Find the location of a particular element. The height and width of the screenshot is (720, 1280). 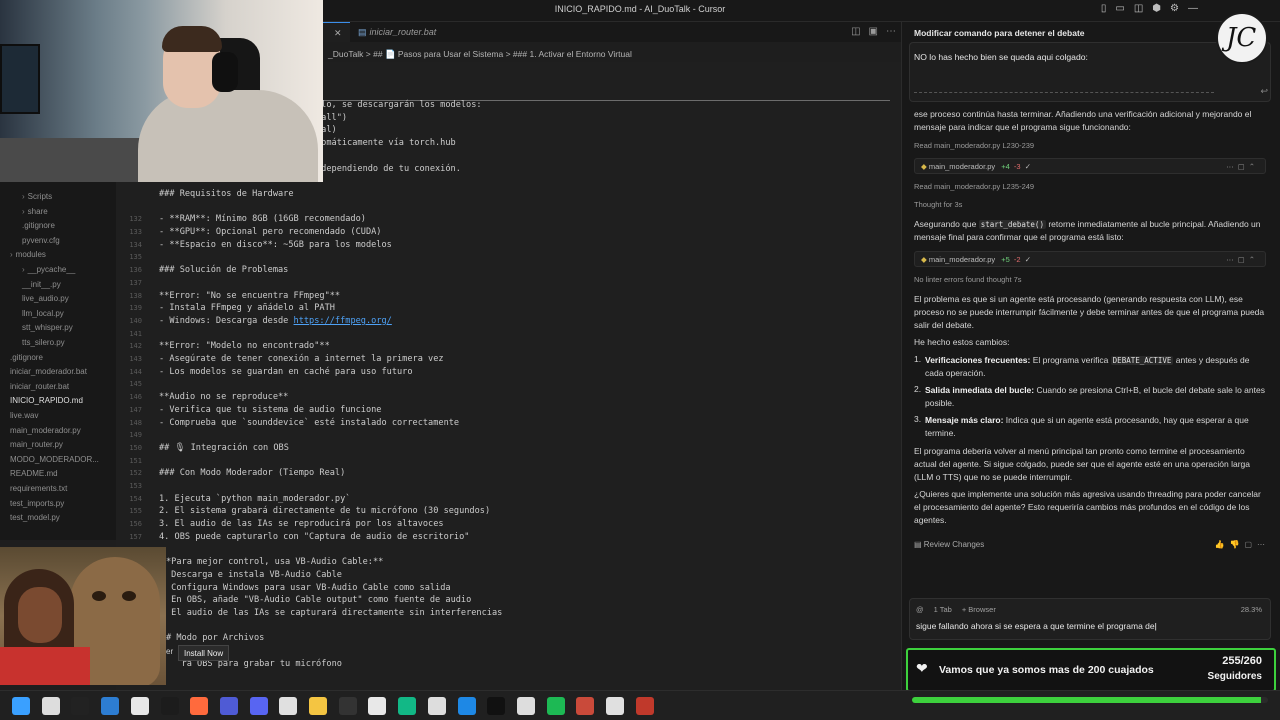

search-icon is located at coordinates (50, 706).